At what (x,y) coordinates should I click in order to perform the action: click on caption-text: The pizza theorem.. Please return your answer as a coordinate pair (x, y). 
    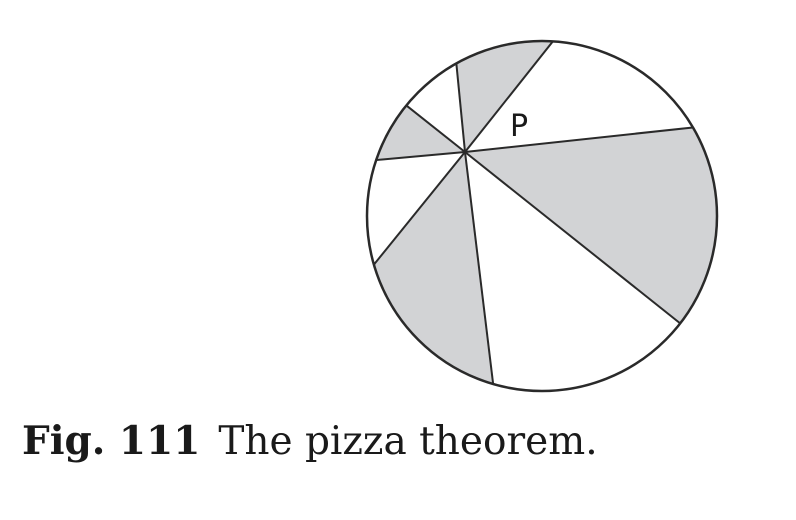
    Looking at the image, I should click on (408, 441).